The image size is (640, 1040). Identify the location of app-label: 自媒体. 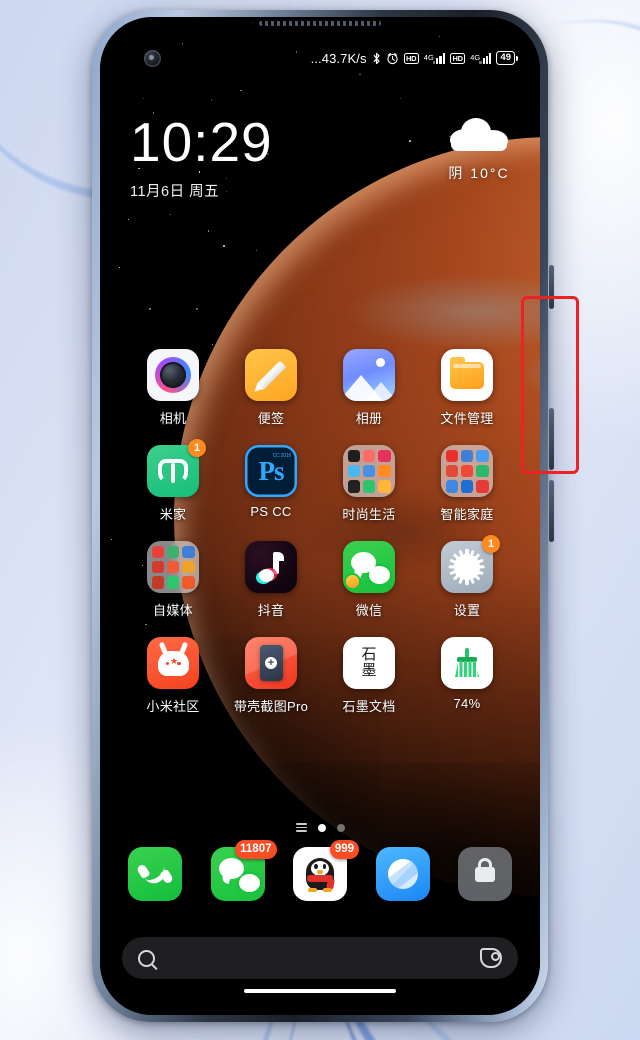
(173, 610).